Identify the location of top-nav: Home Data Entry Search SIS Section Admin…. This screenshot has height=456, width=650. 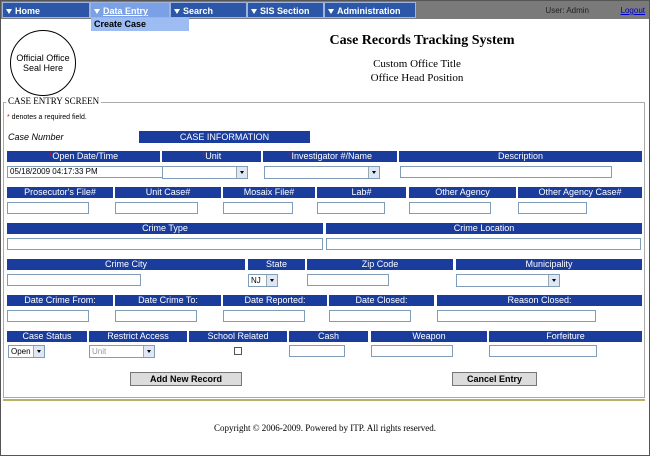
(325, 10).